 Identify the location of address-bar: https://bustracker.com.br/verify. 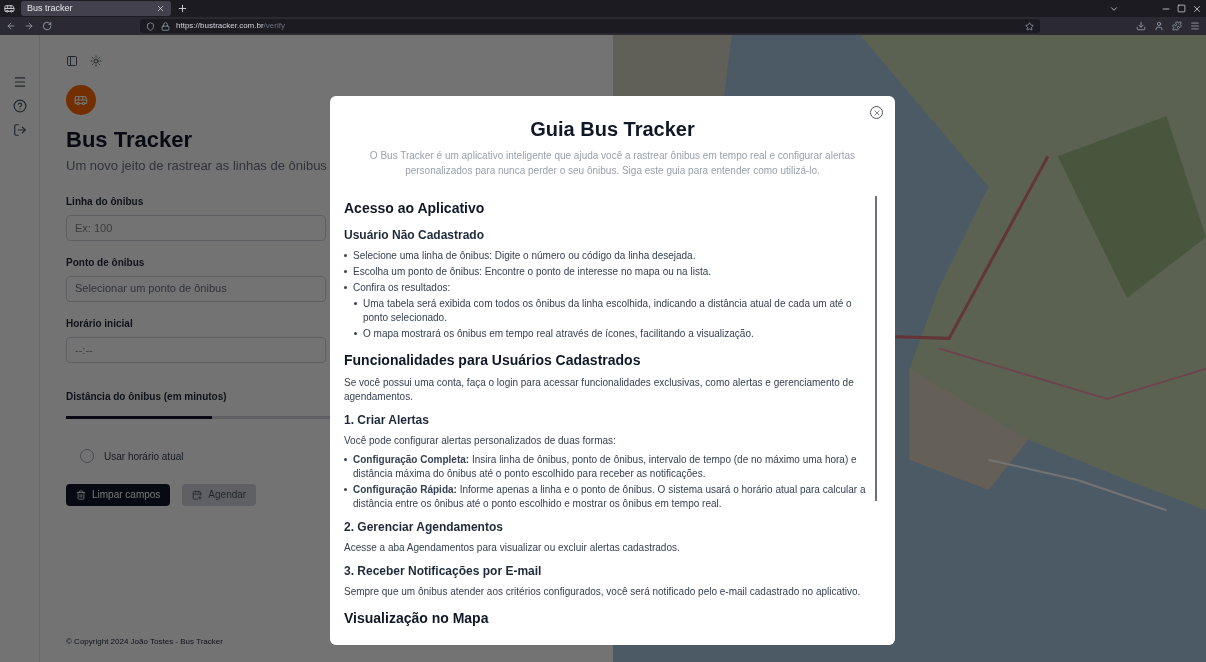
(590, 26).